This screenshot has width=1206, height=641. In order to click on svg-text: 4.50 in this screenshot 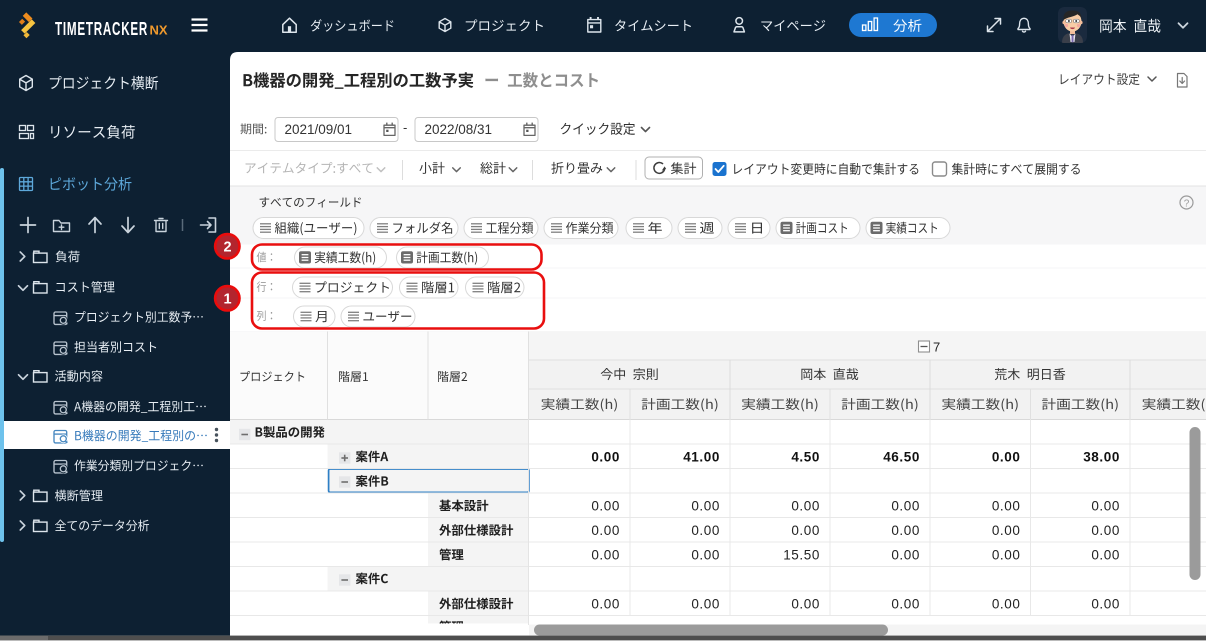, I will do `click(805, 456)`.